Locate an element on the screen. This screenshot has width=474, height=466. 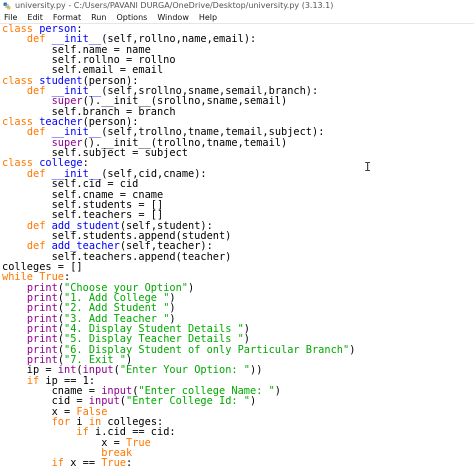
code-token: x == is located at coordinates (83, 461).